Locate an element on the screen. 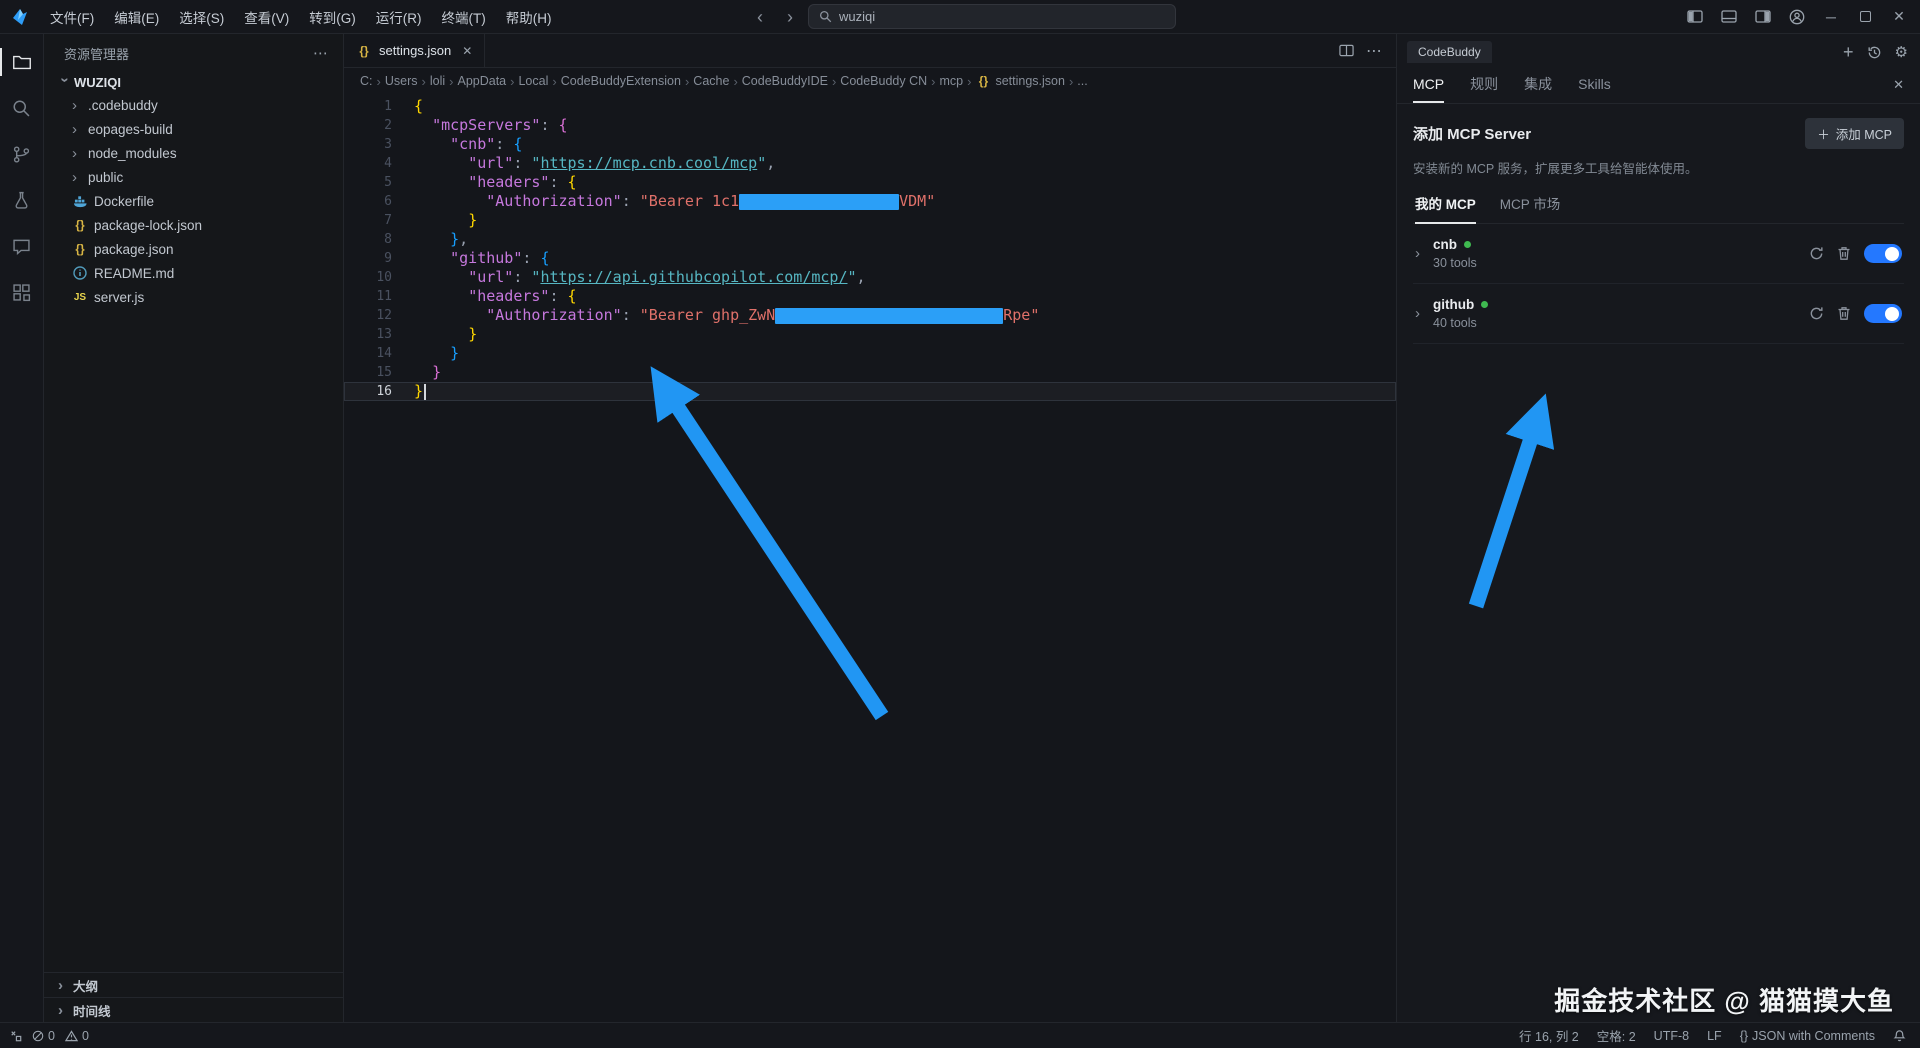 This screenshot has width=1920, height=1048. extensions-icon is located at coordinates (22, 292).